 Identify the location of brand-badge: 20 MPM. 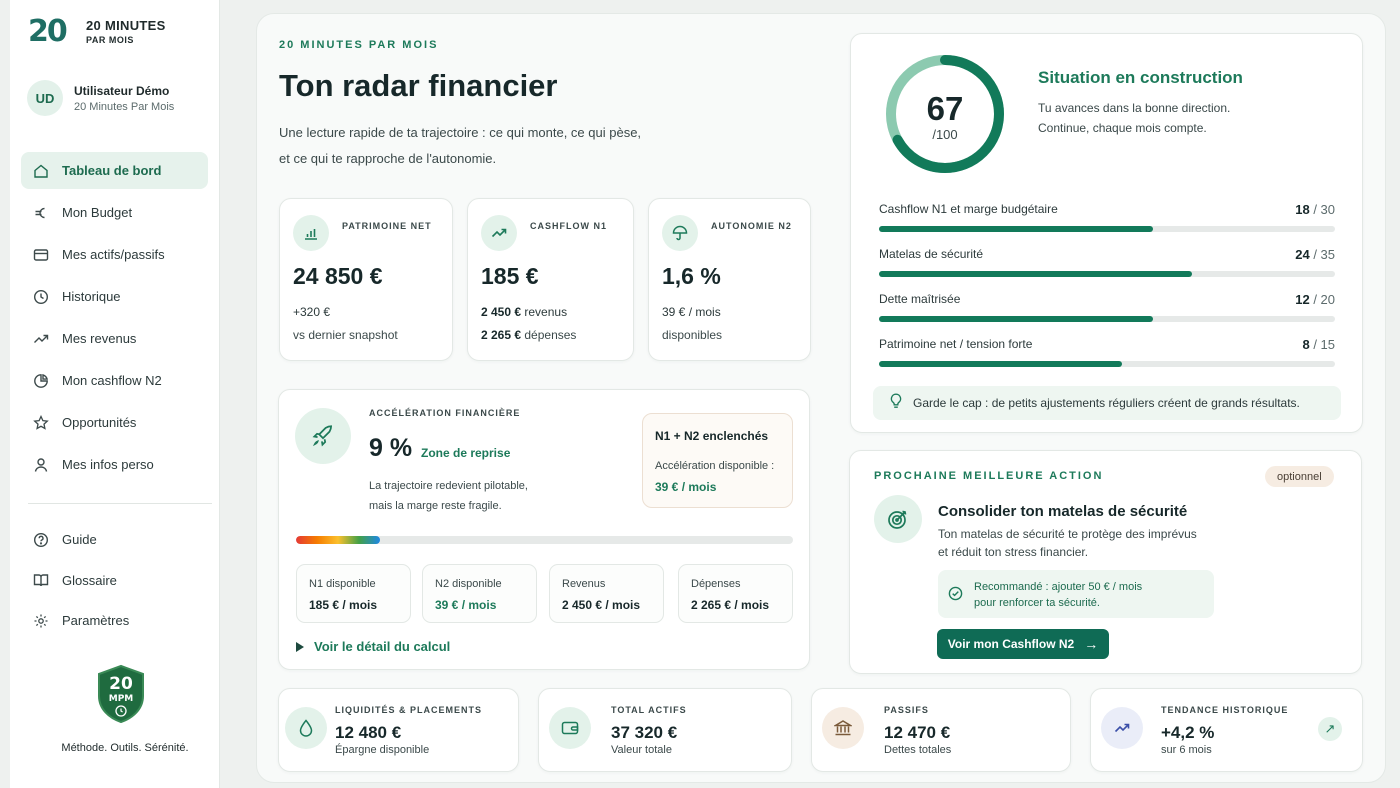
(121, 696).